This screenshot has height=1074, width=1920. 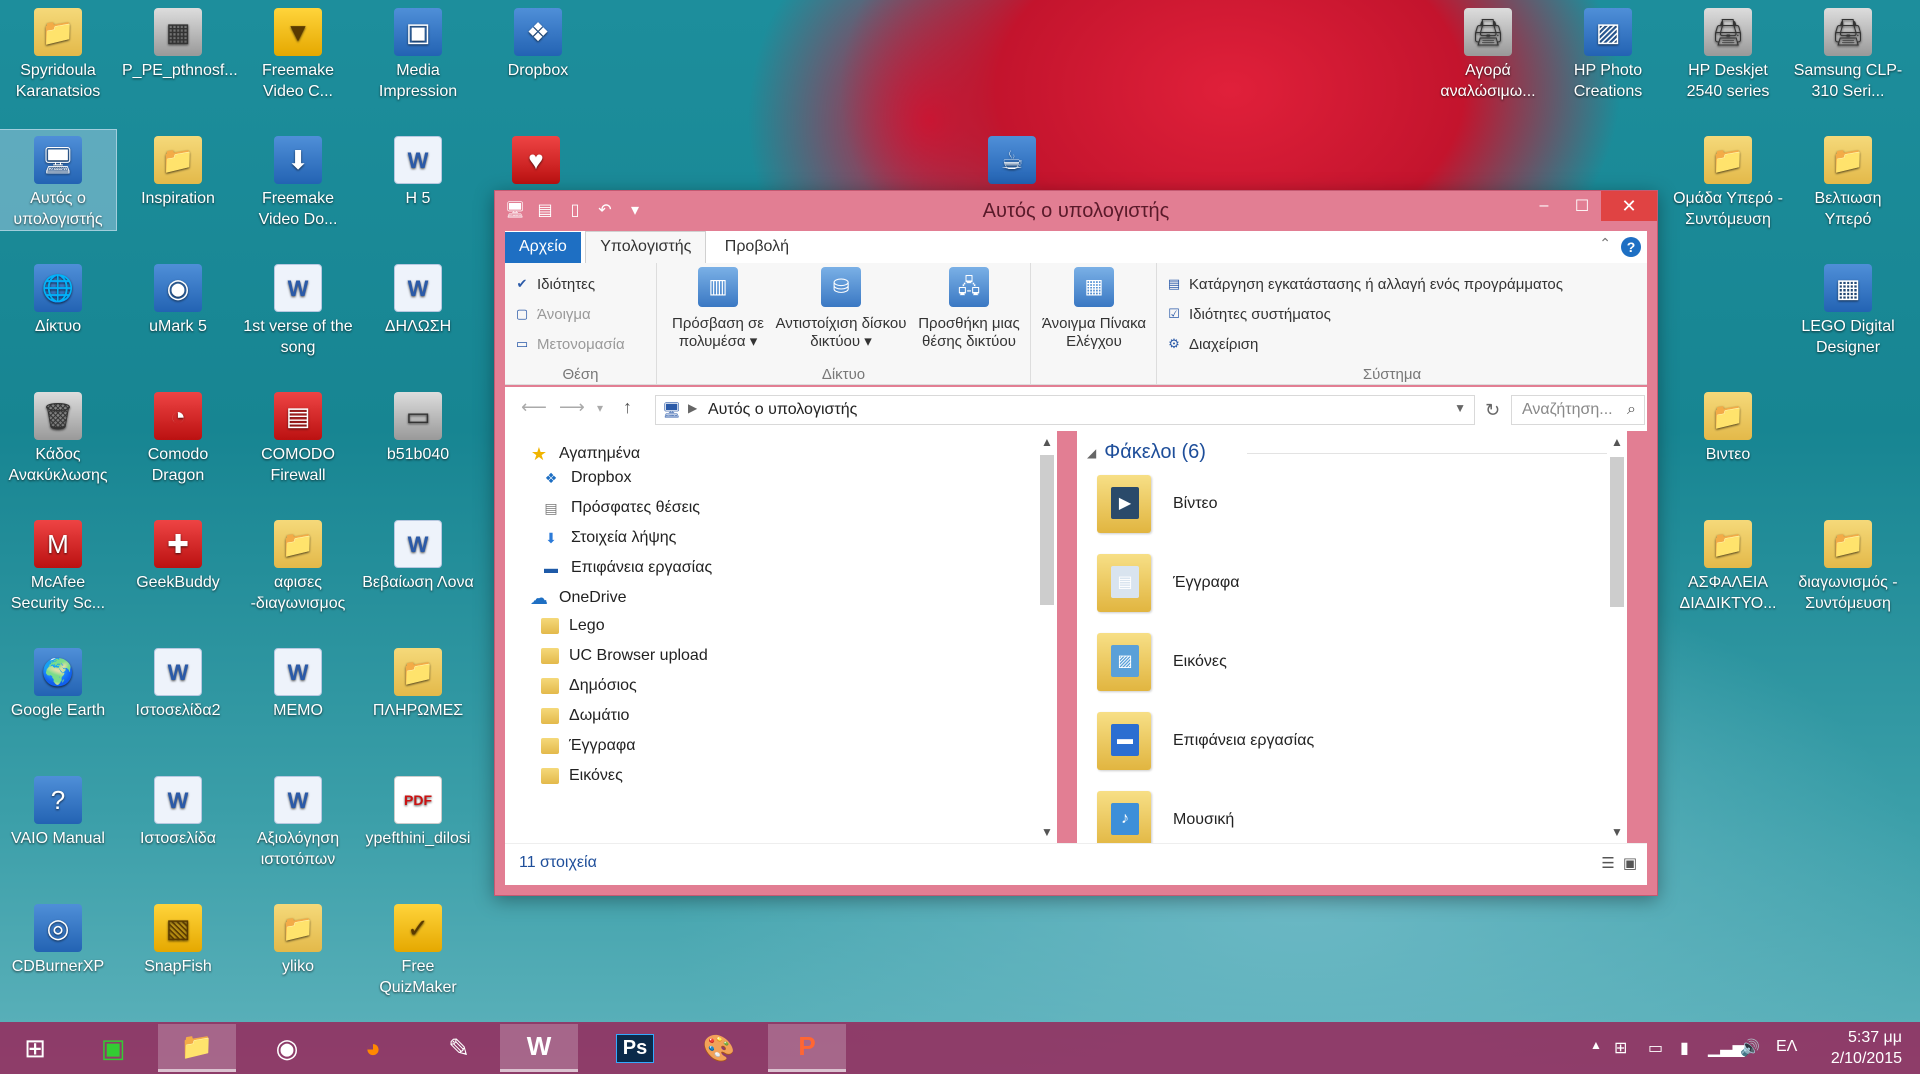 I want to click on desktop-icon: 📁 yliko, so click(x=298, y=937).